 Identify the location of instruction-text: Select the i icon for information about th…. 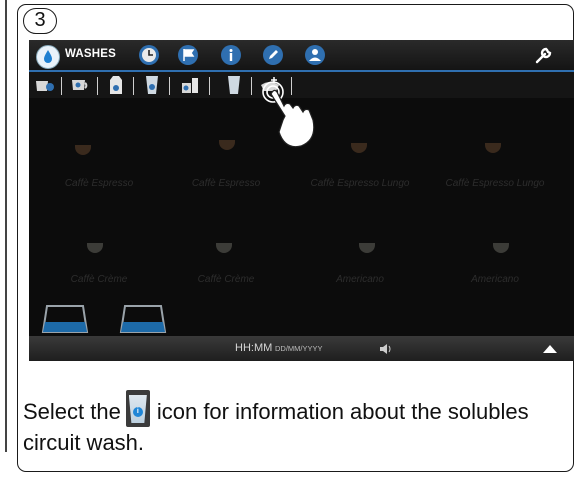
(296, 424).